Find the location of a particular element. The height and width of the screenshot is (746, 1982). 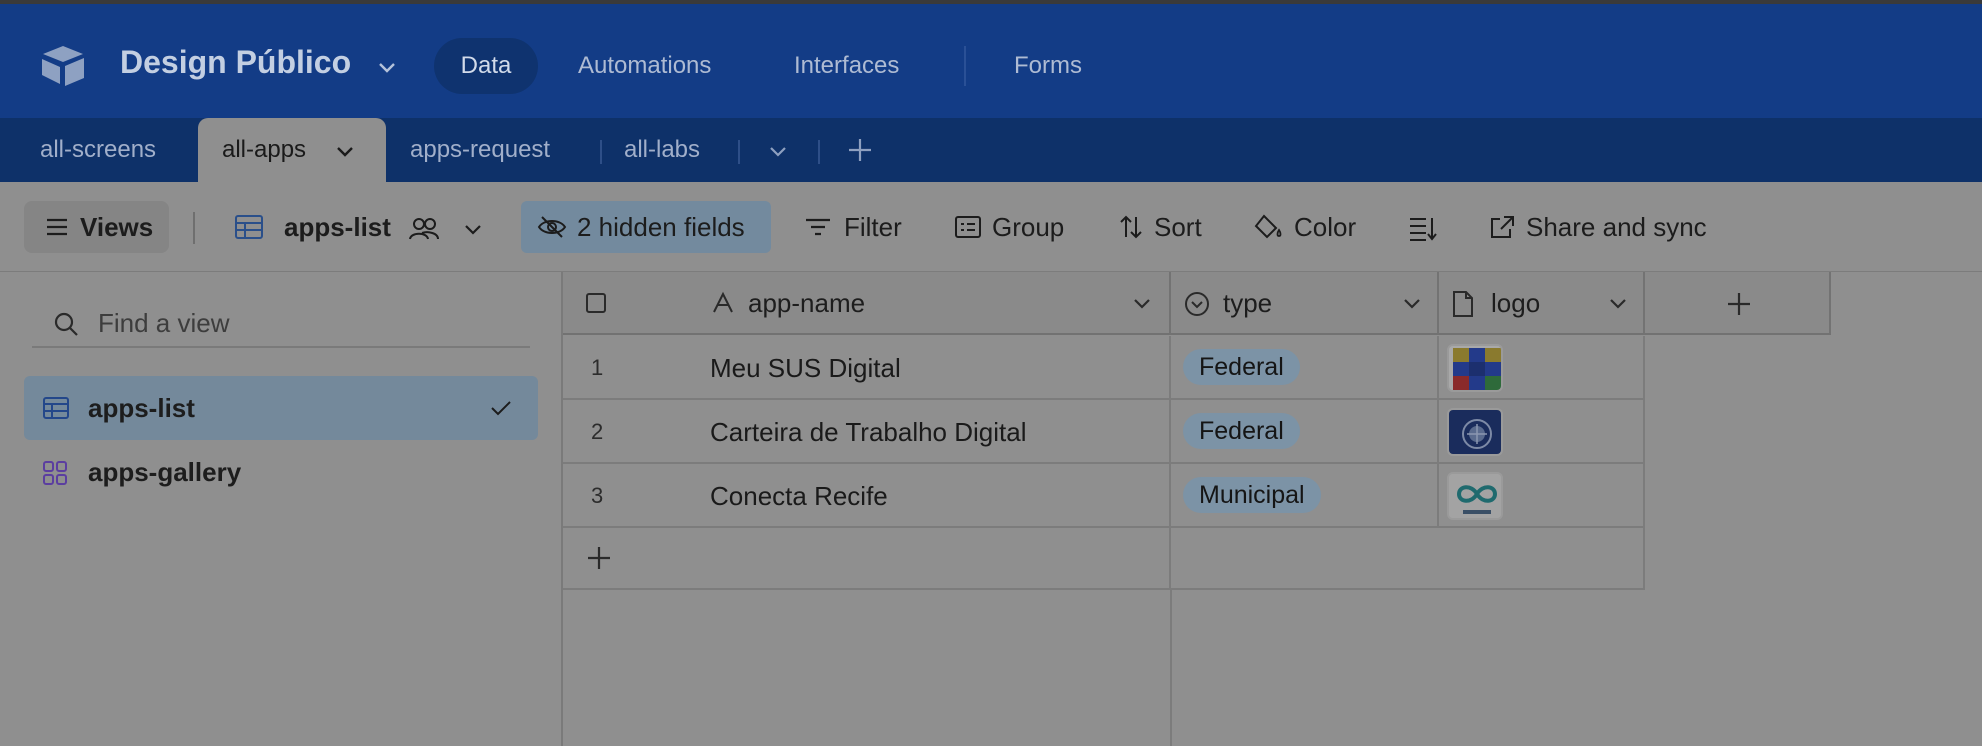

tab-all-apps: all-apps is located at coordinates (292, 150).